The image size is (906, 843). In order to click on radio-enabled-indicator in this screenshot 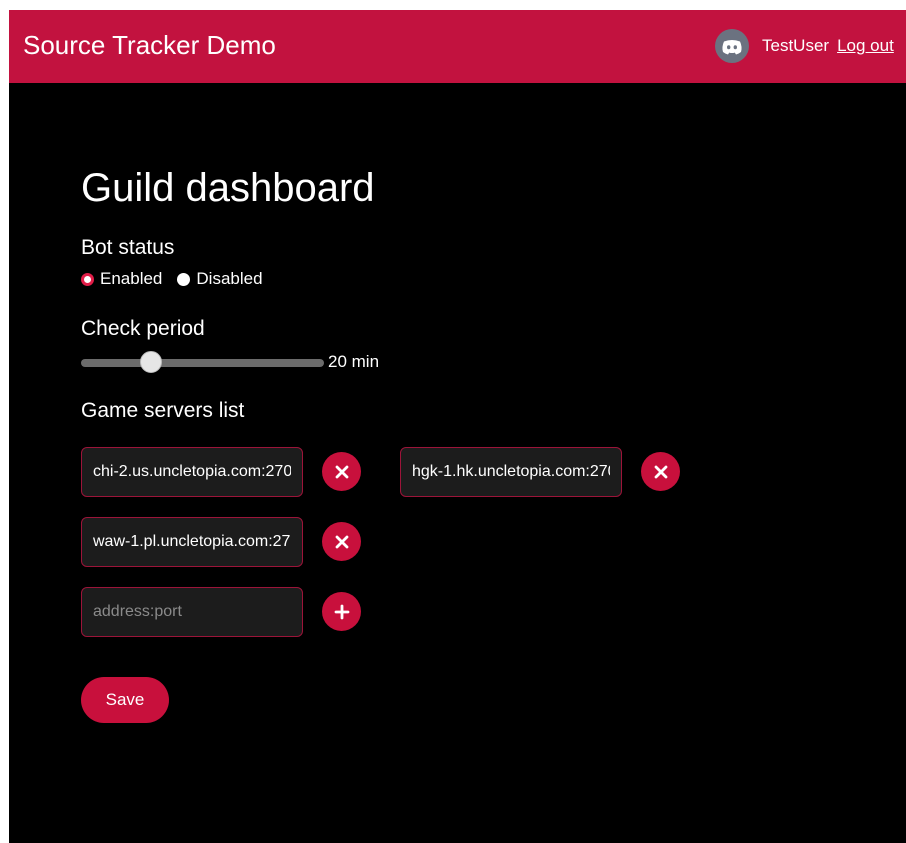, I will do `click(87, 279)`.